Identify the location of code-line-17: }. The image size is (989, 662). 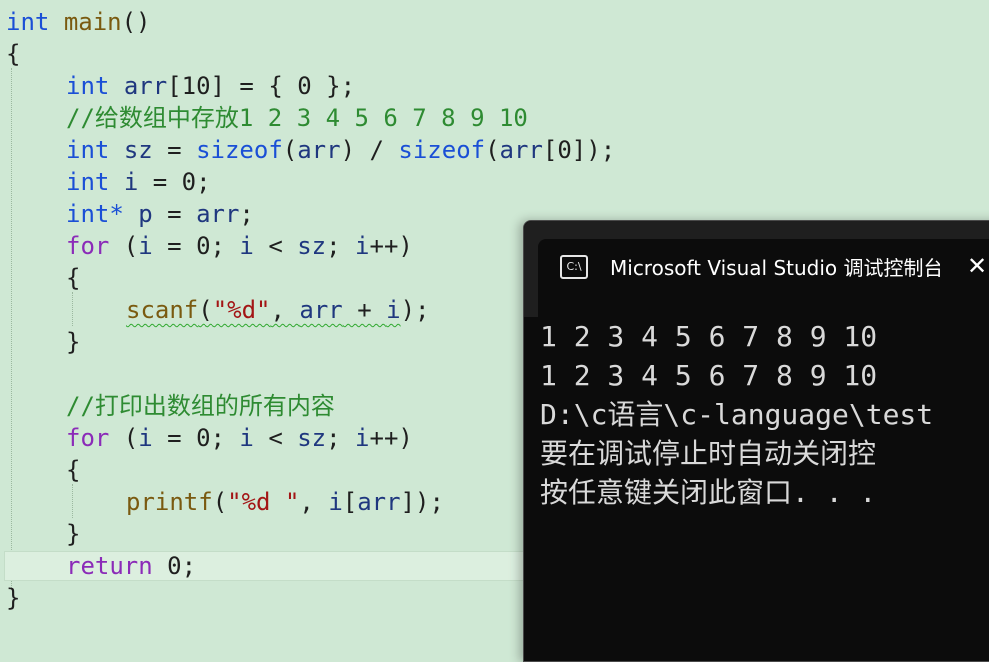
(73, 534).